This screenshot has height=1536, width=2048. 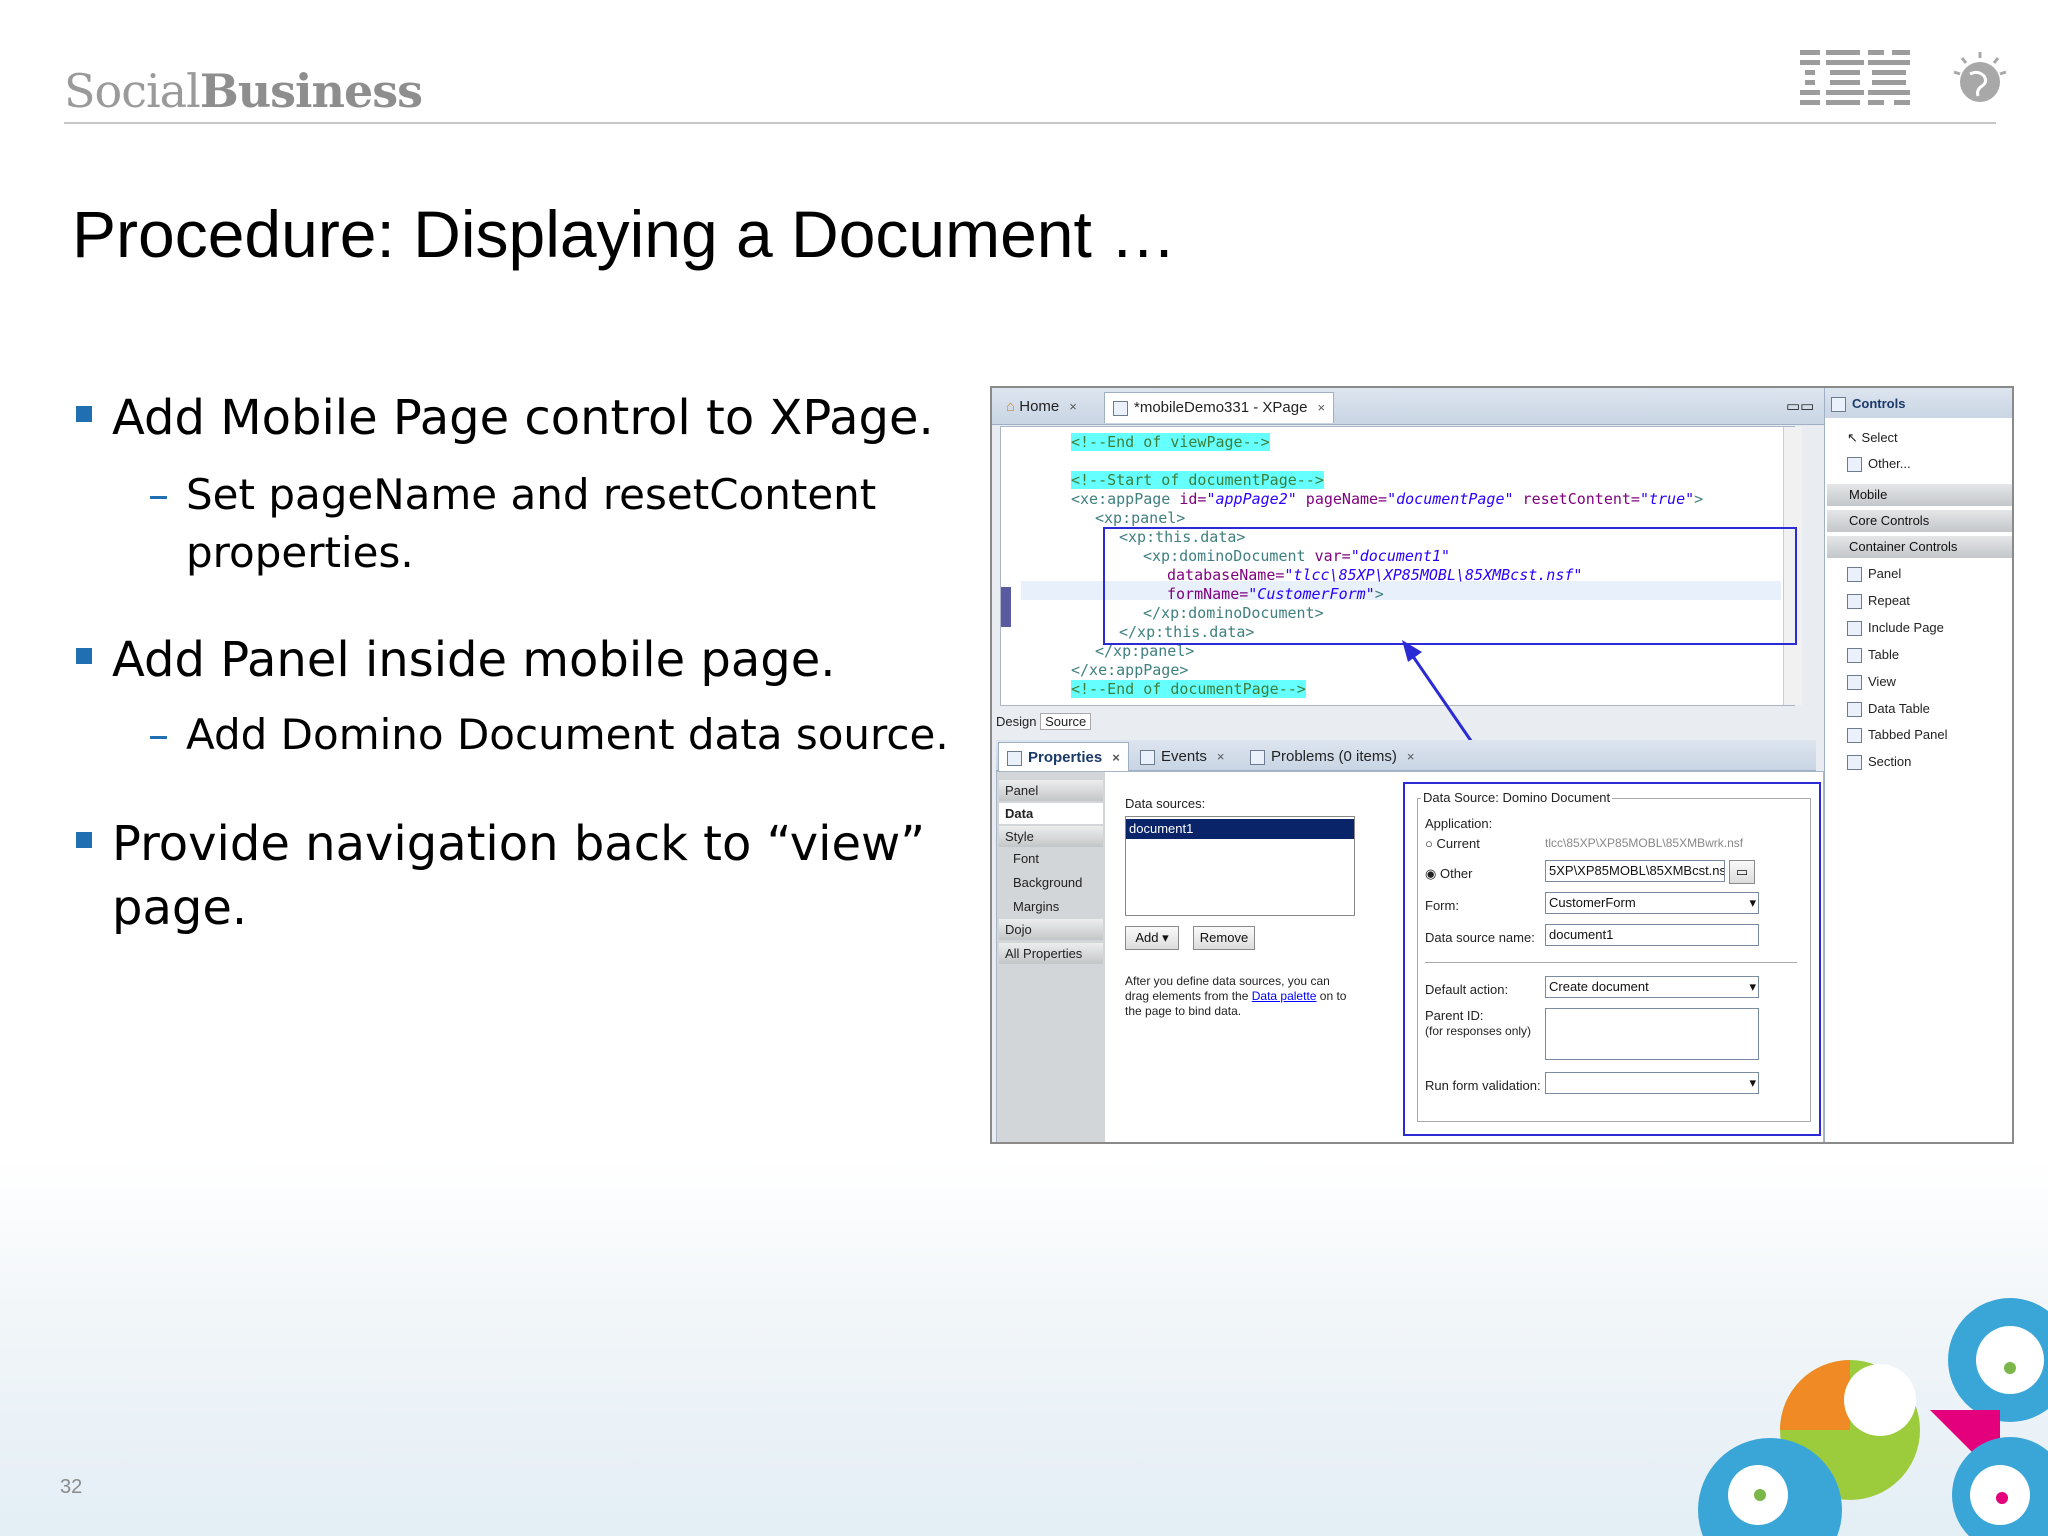 What do you see at coordinates (243, 91) in the screenshot?
I see `social-business-logo: SocialBusiness` at bounding box center [243, 91].